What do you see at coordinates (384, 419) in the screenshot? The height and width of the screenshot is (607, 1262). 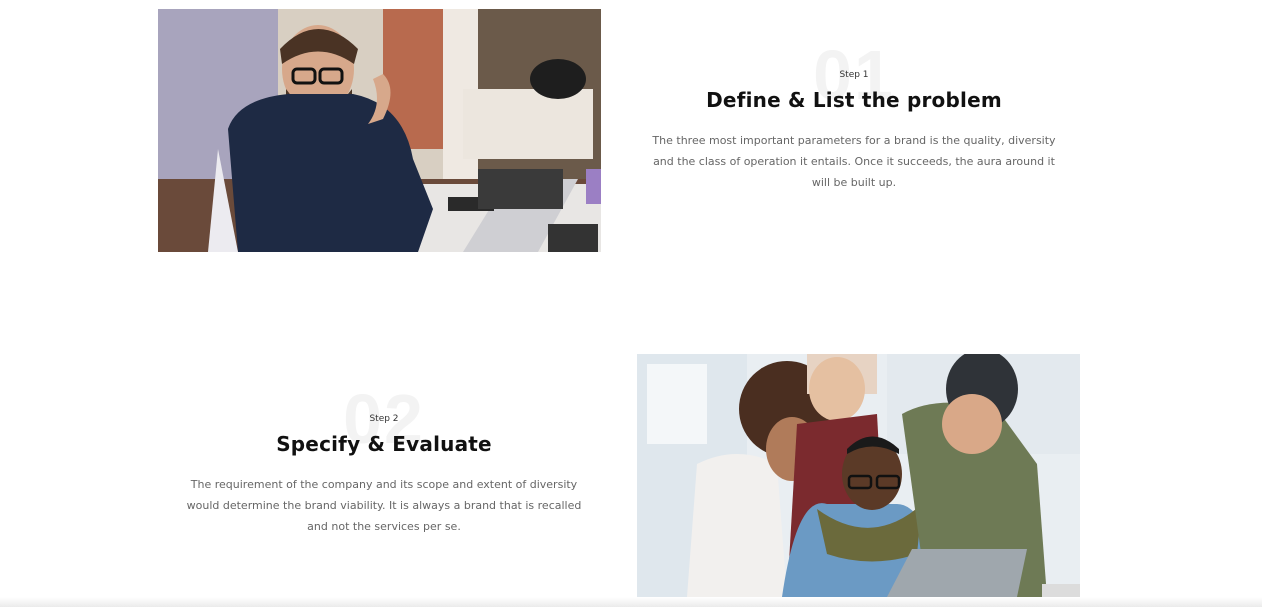 I see `step-label: Step 2` at bounding box center [384, 419].